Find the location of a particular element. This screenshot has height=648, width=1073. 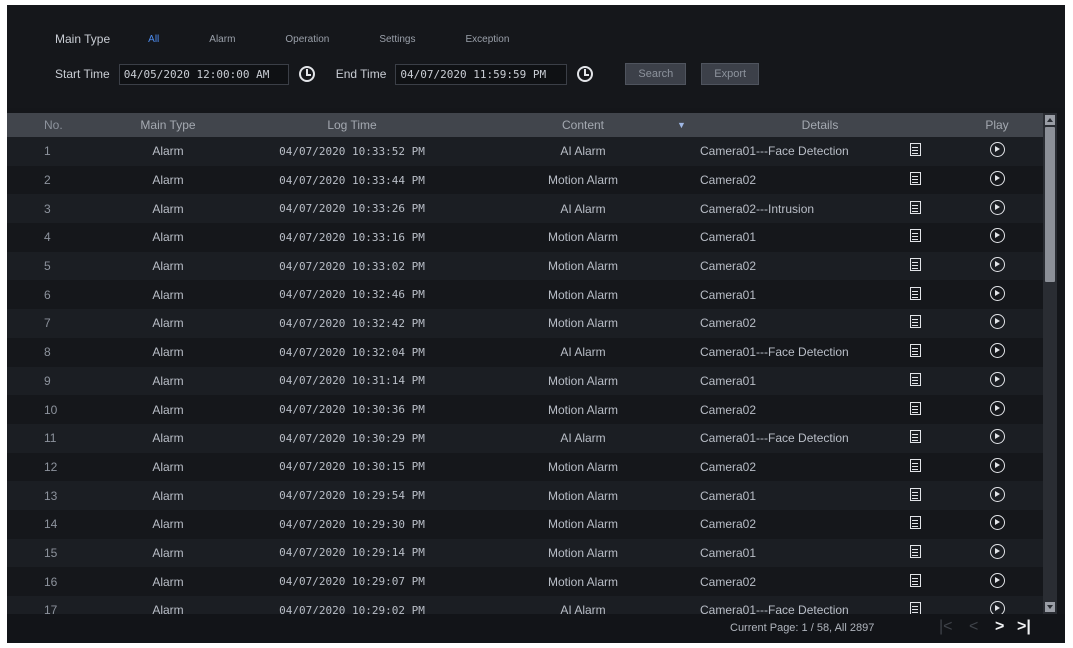

cell-log-time: 04/07/2020 10:32:04 PM is located at coordinates (352, 352).